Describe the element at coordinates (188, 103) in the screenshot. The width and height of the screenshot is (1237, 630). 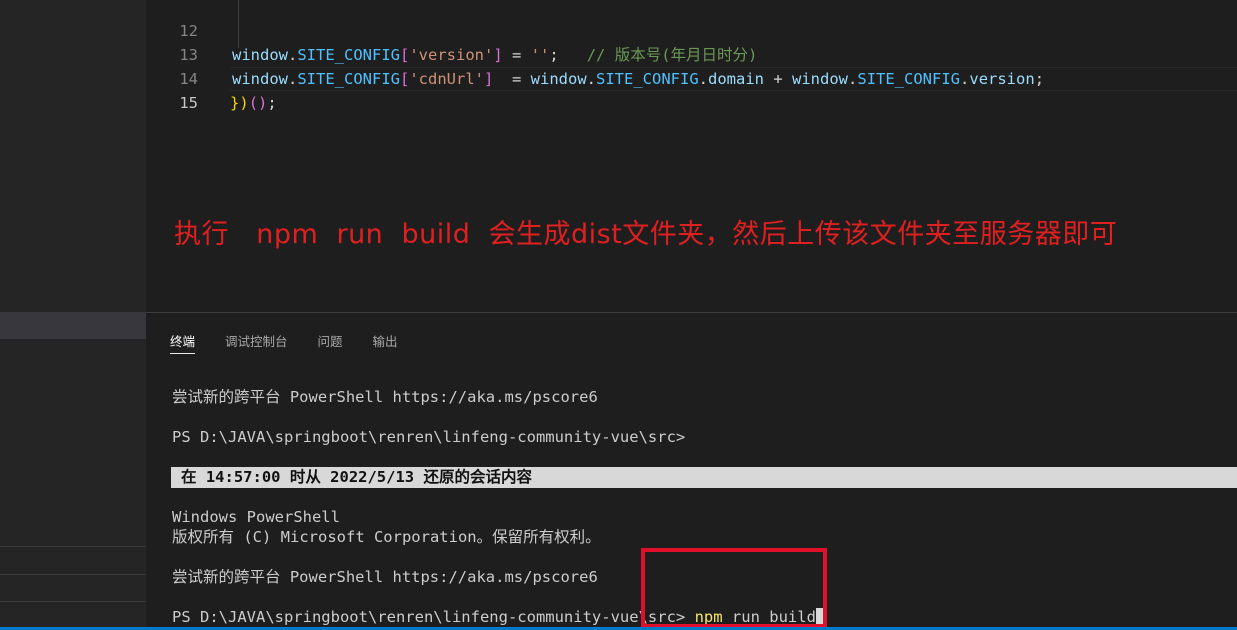
I see `line-number: 15` at that location.